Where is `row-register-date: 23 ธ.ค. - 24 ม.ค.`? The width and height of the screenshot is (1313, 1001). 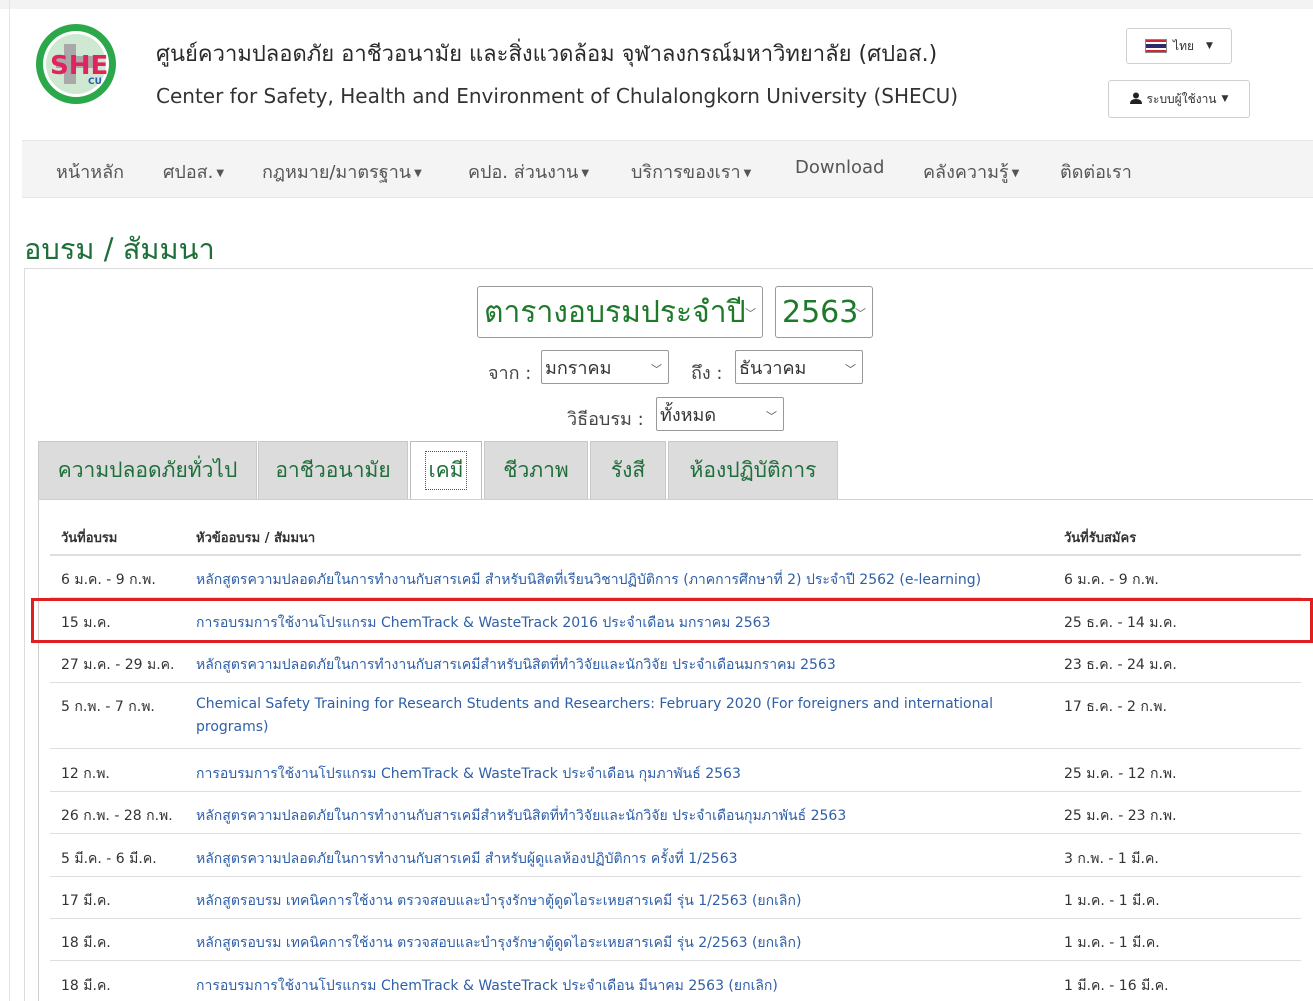 row-register-date: 23 ธ.ค. - 24 ม.ค. is located at coordinates (1120, 665).